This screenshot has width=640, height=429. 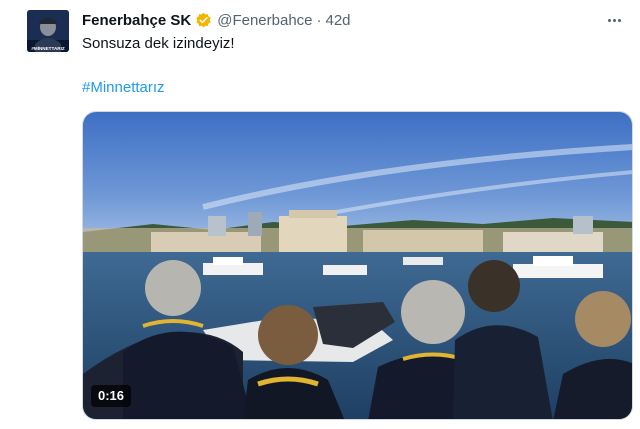 What do you see at coordinates (123, 88) in the screenshot?
I see `hashtag-link: #Minnettarız` at bounding box center [123, 88].